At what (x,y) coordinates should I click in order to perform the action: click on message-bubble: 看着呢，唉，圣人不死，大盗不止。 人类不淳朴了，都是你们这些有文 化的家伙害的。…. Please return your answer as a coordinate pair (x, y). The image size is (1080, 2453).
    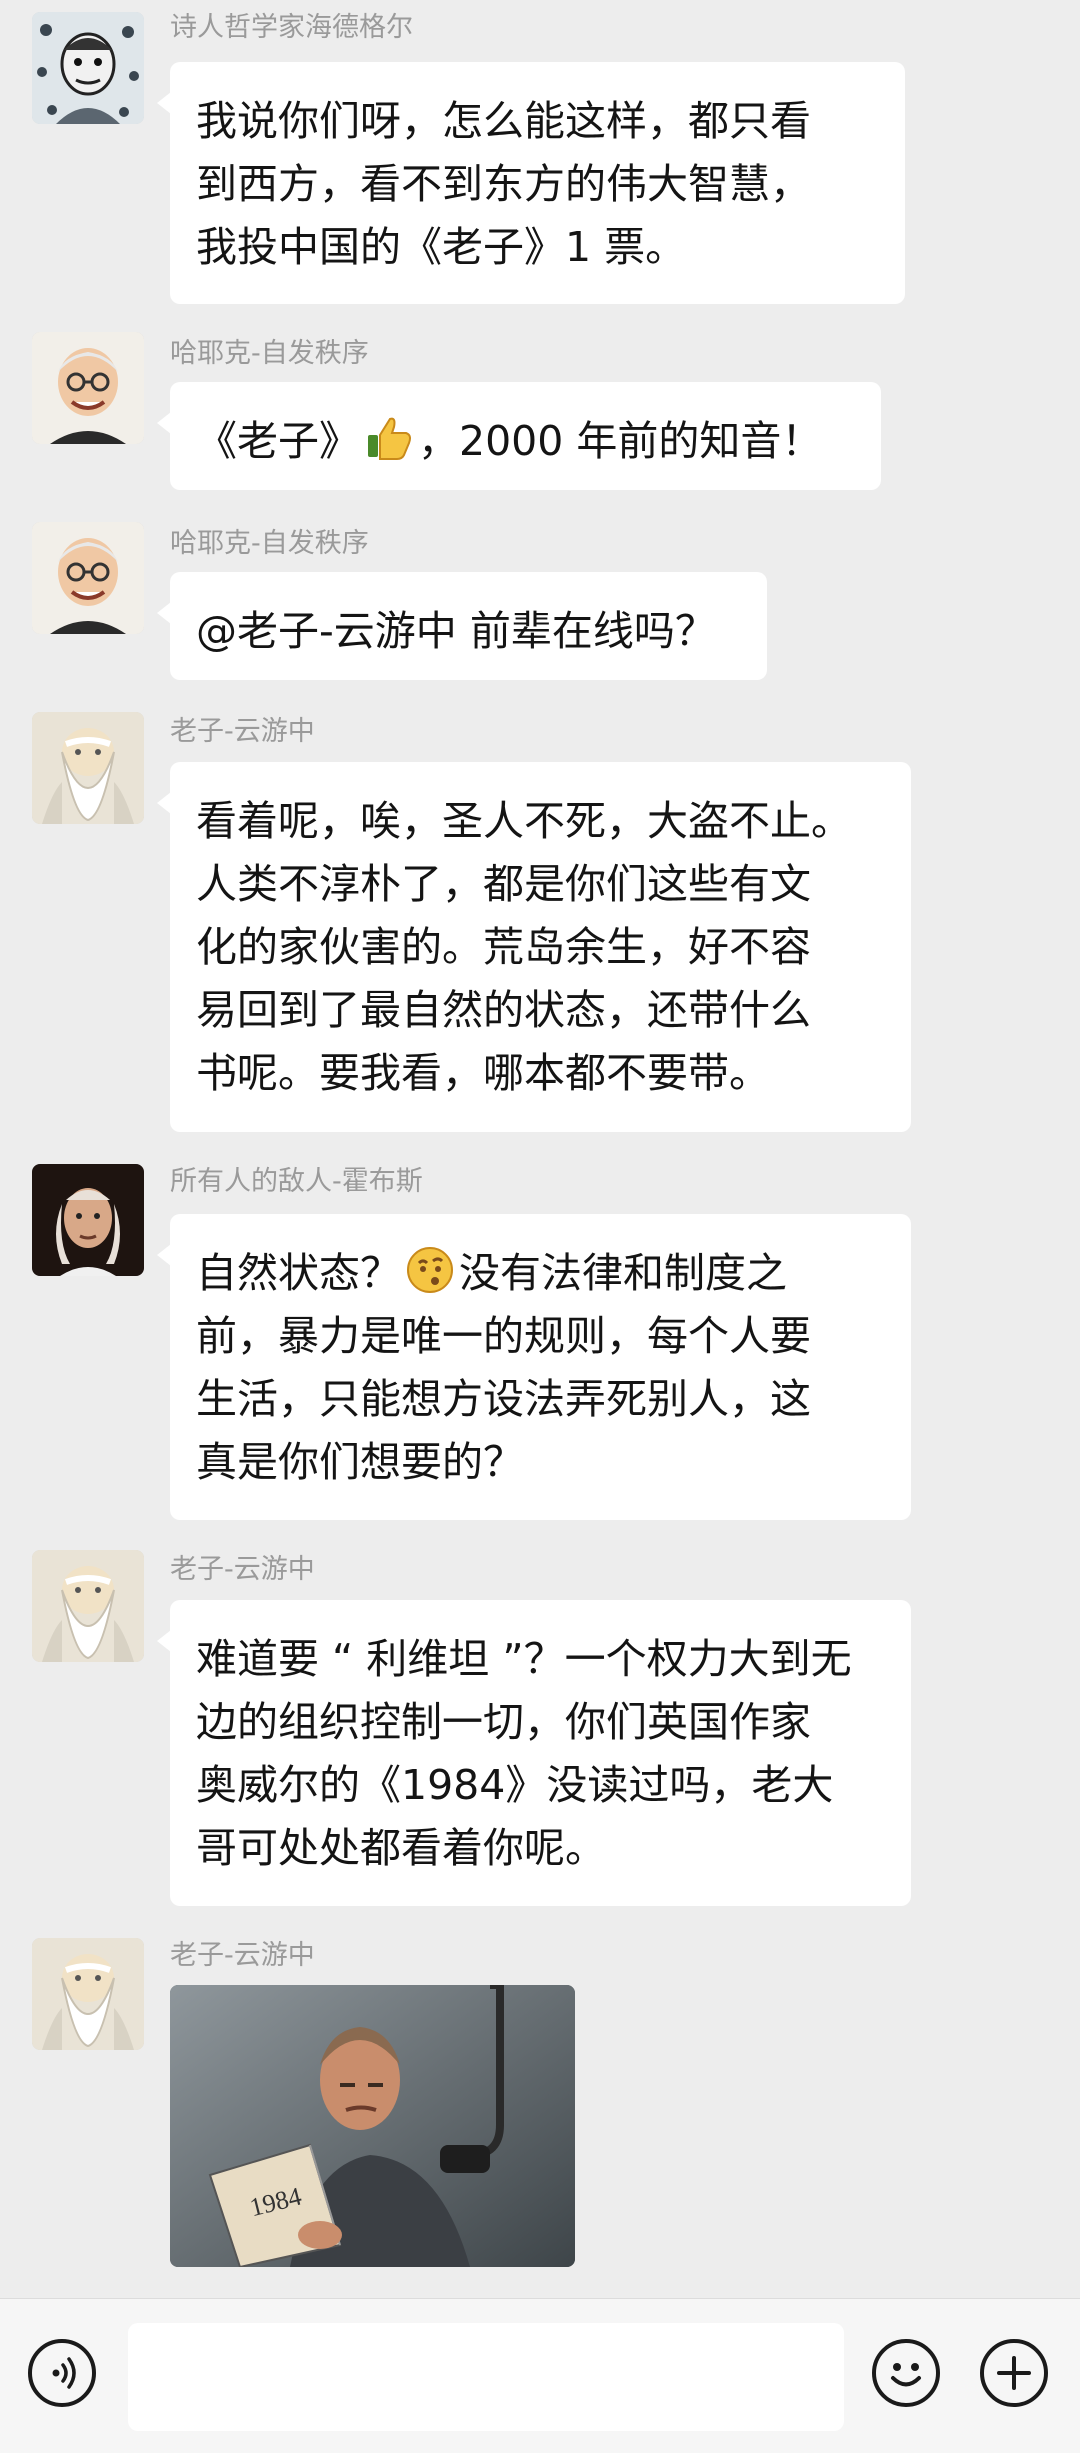
    Looking at the image, I should click on (534, 947).